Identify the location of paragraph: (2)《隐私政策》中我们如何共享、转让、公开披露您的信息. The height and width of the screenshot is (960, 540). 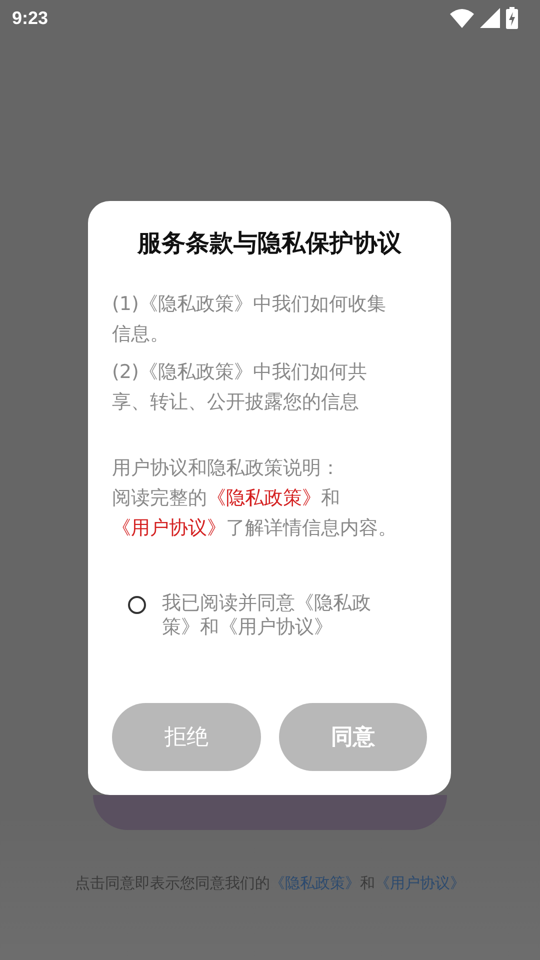
(240, 387).